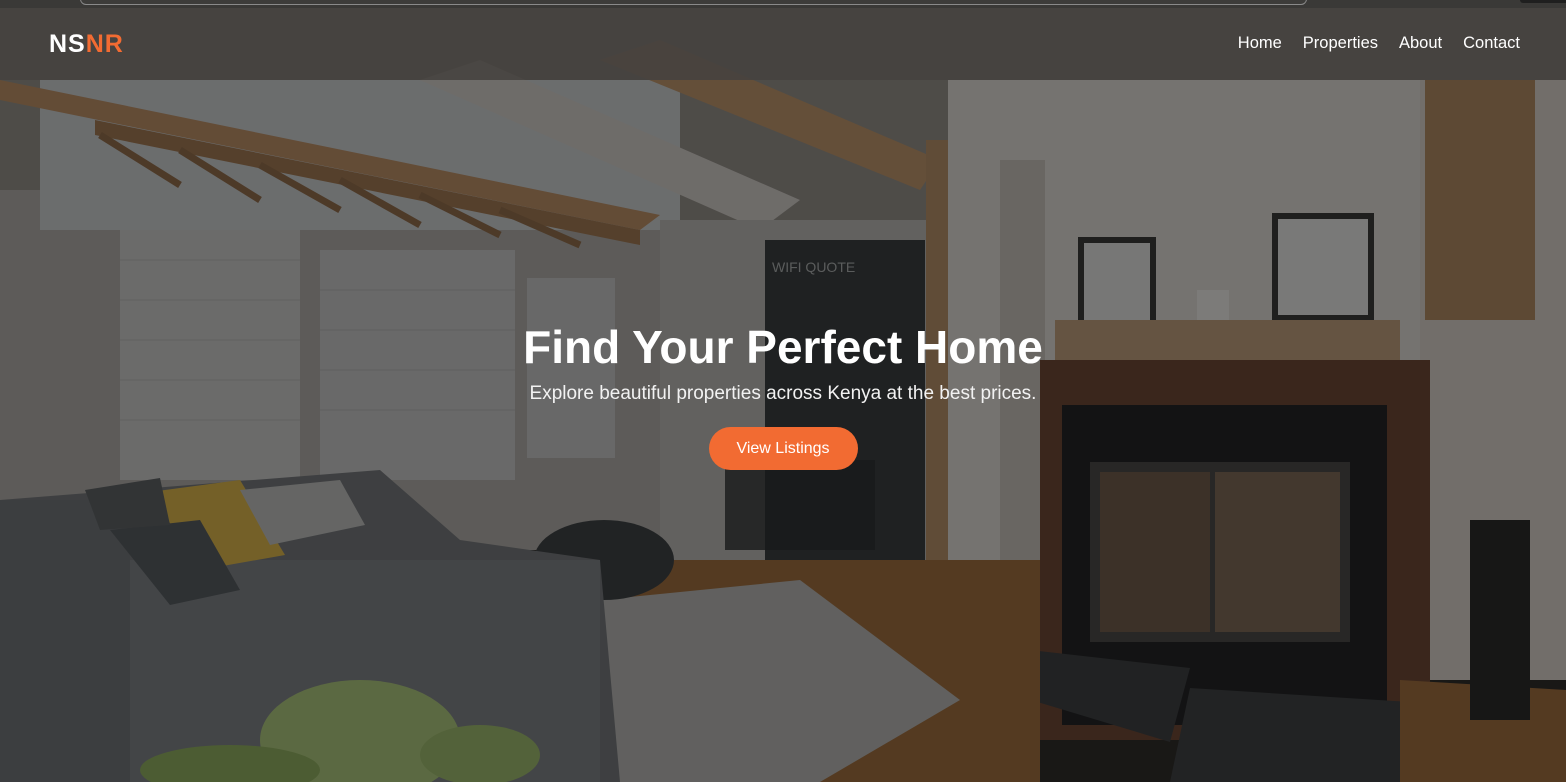 The image size is (1566, 782). What do you see at coordinates (1491, 43) in the screenshot?
I see `nav-link-contact: Contact` at bounding box center [1491, 43].